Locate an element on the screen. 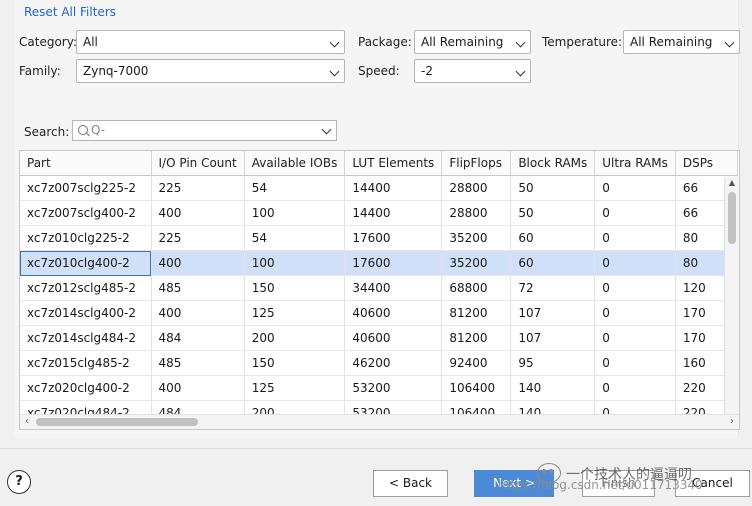 The width and height of the screenshot is (752, 506). column-header: DSPs is located at coordinates (706, 163).